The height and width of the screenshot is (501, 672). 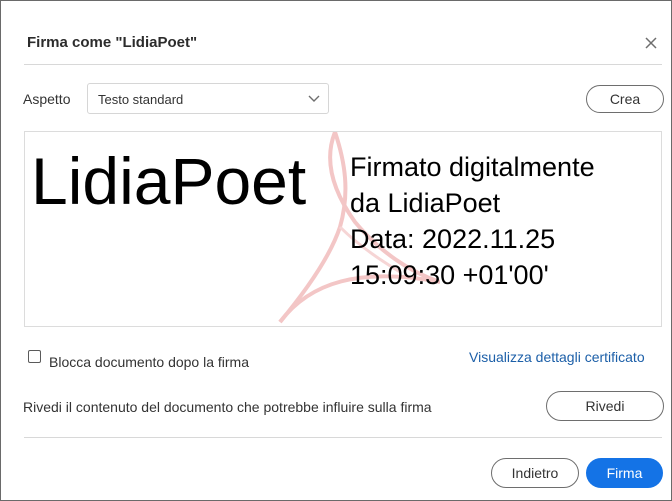 What do you see at coordinates (425, 203) in the screenshot?
I see `signature-detail-line: da LidiaPoet` at bounding box center [425, 203].